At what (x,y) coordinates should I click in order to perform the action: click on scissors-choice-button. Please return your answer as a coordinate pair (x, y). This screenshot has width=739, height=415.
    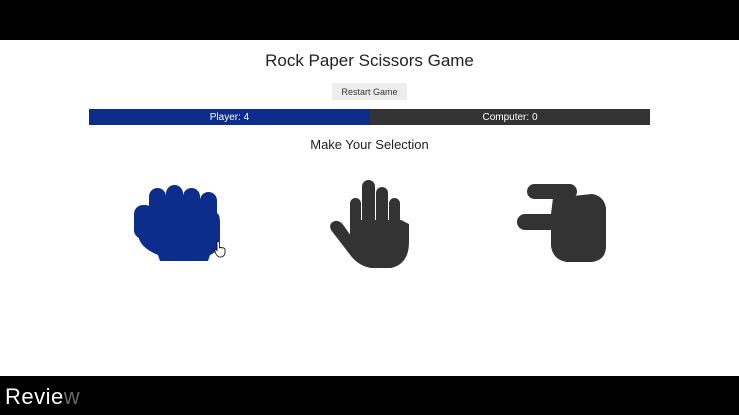
    Looking at the image, I should click on (563, 224).